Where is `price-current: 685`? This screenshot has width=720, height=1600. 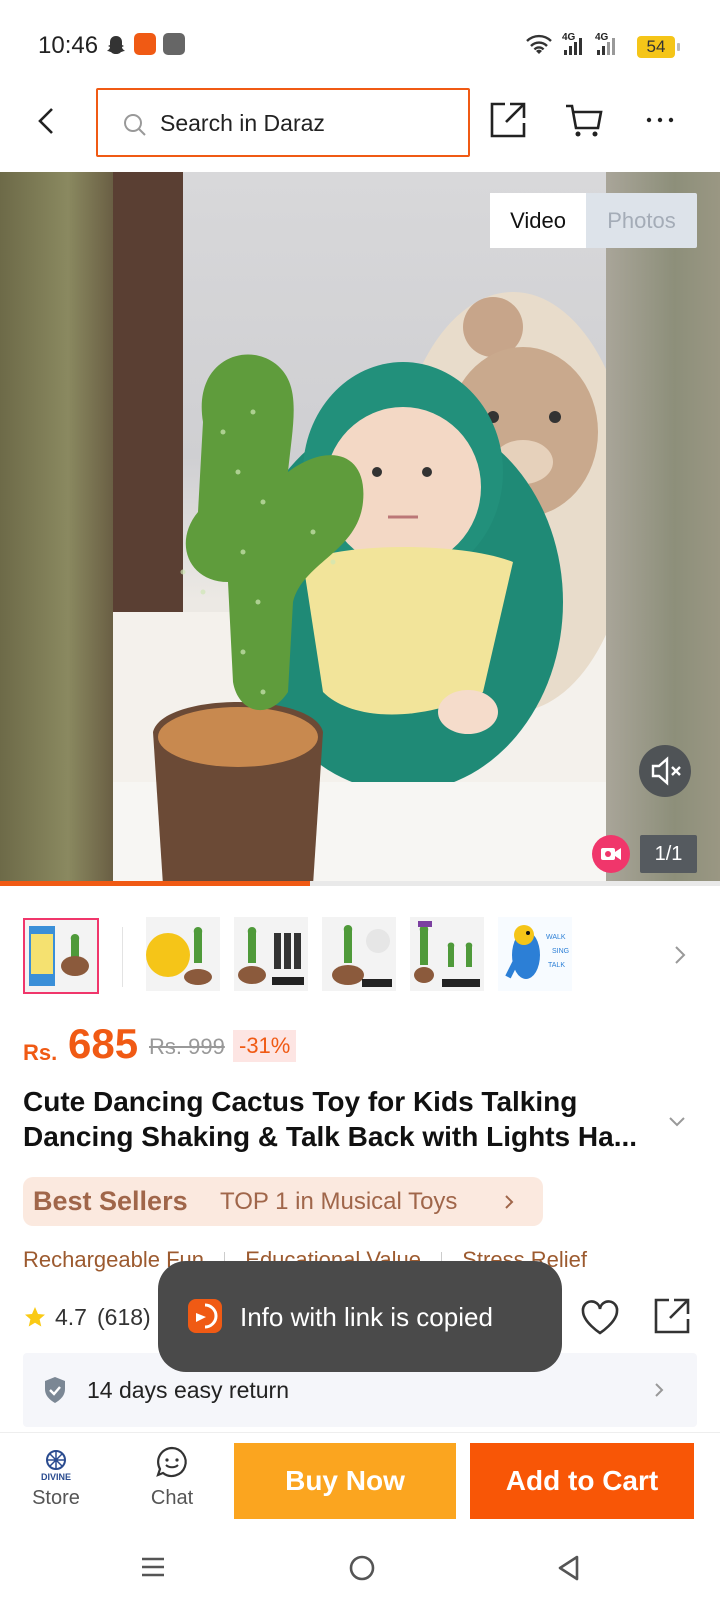
price-current: 685 is located at coordinates (103, 1043).